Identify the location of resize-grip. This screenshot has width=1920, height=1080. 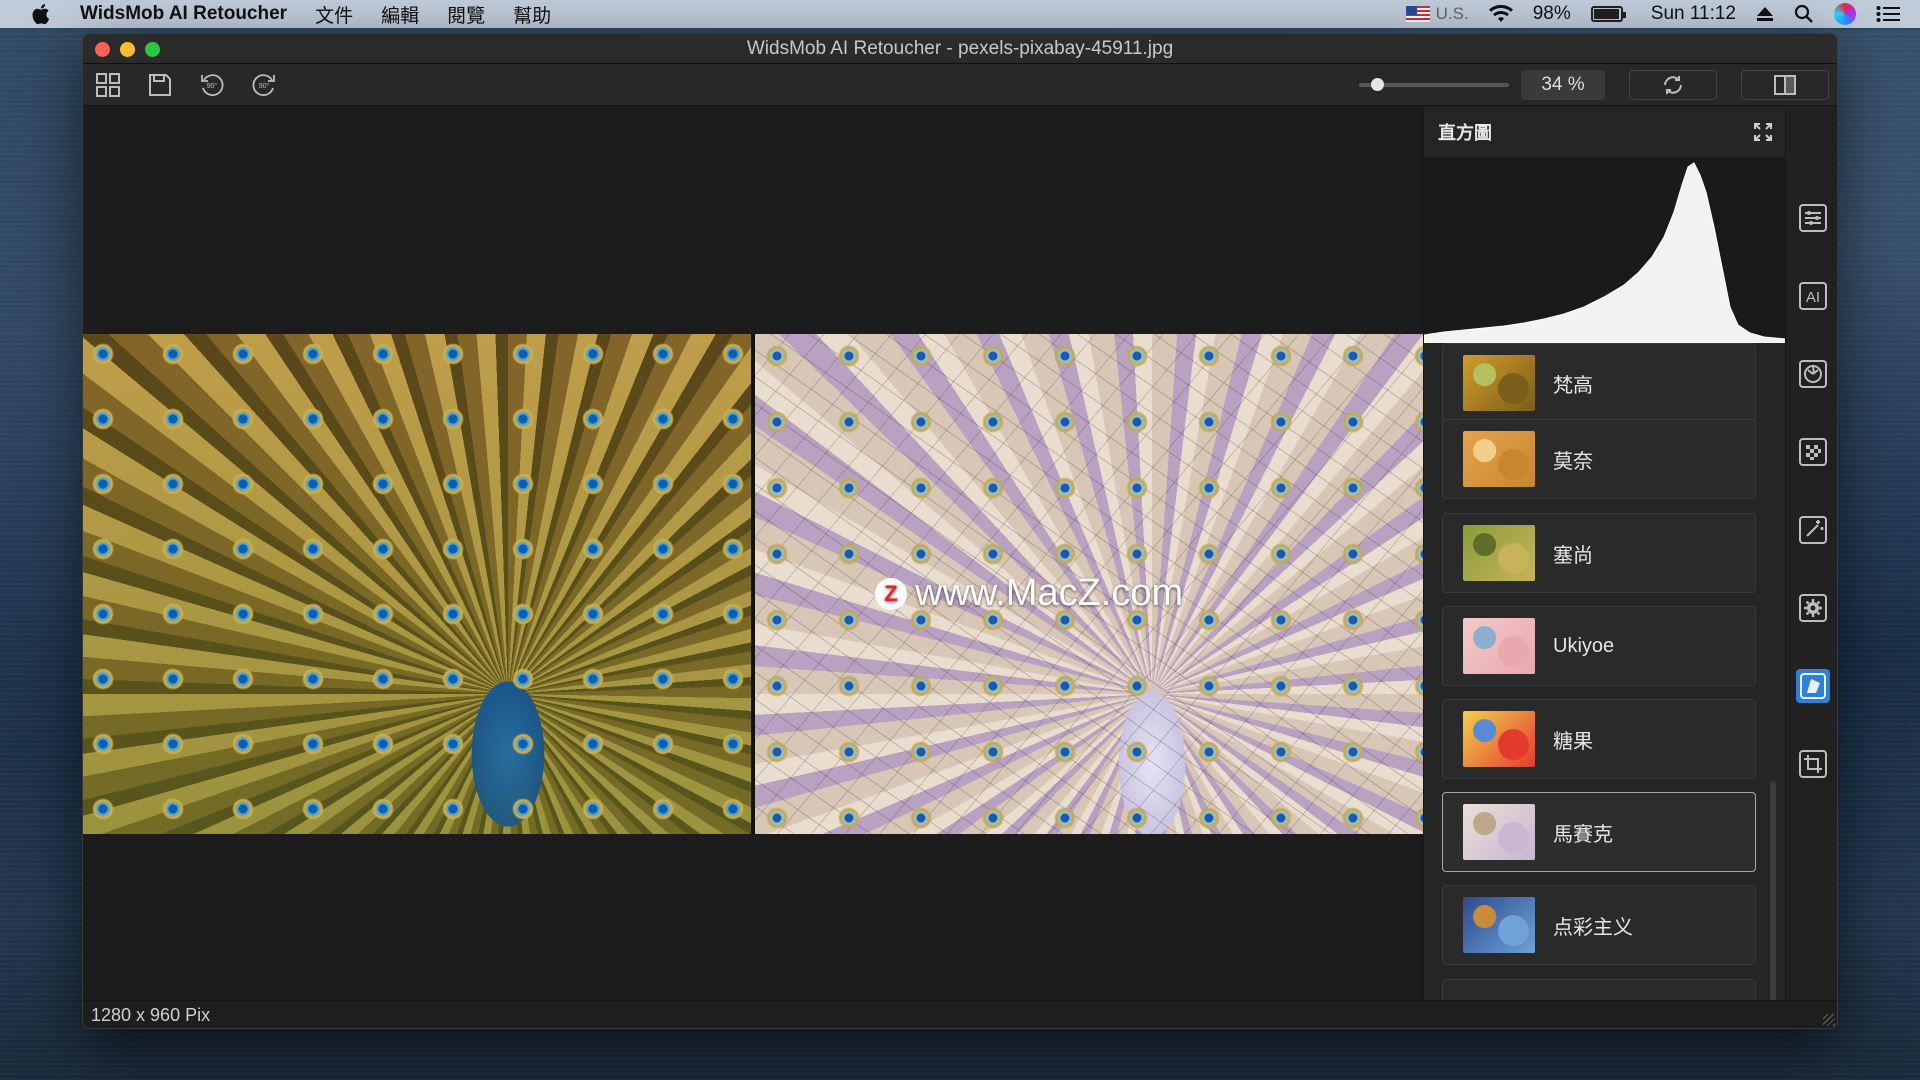
(1829, 1020).